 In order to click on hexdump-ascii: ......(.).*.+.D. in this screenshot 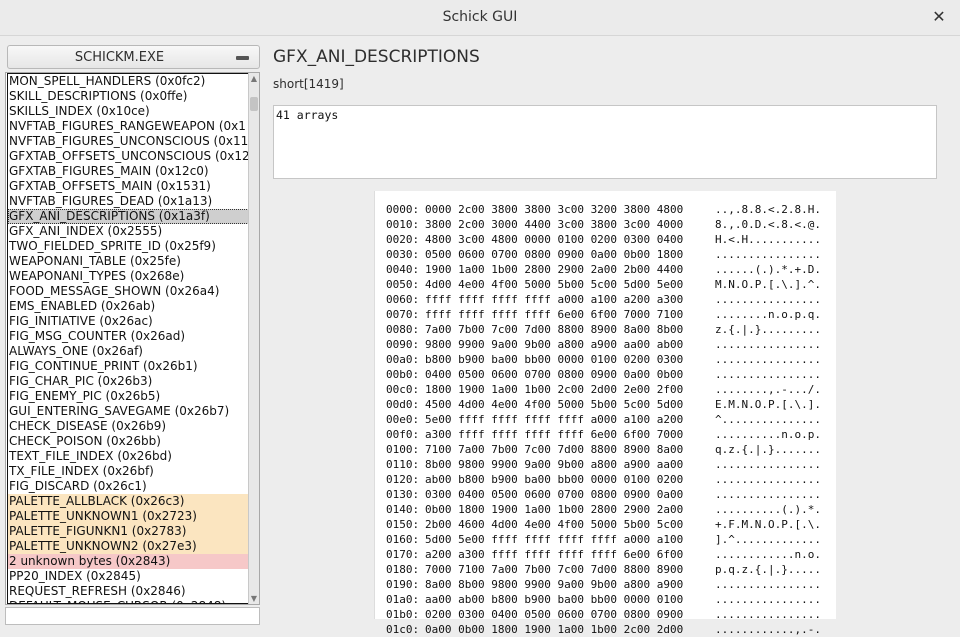, I will do `click(768, 269)`.